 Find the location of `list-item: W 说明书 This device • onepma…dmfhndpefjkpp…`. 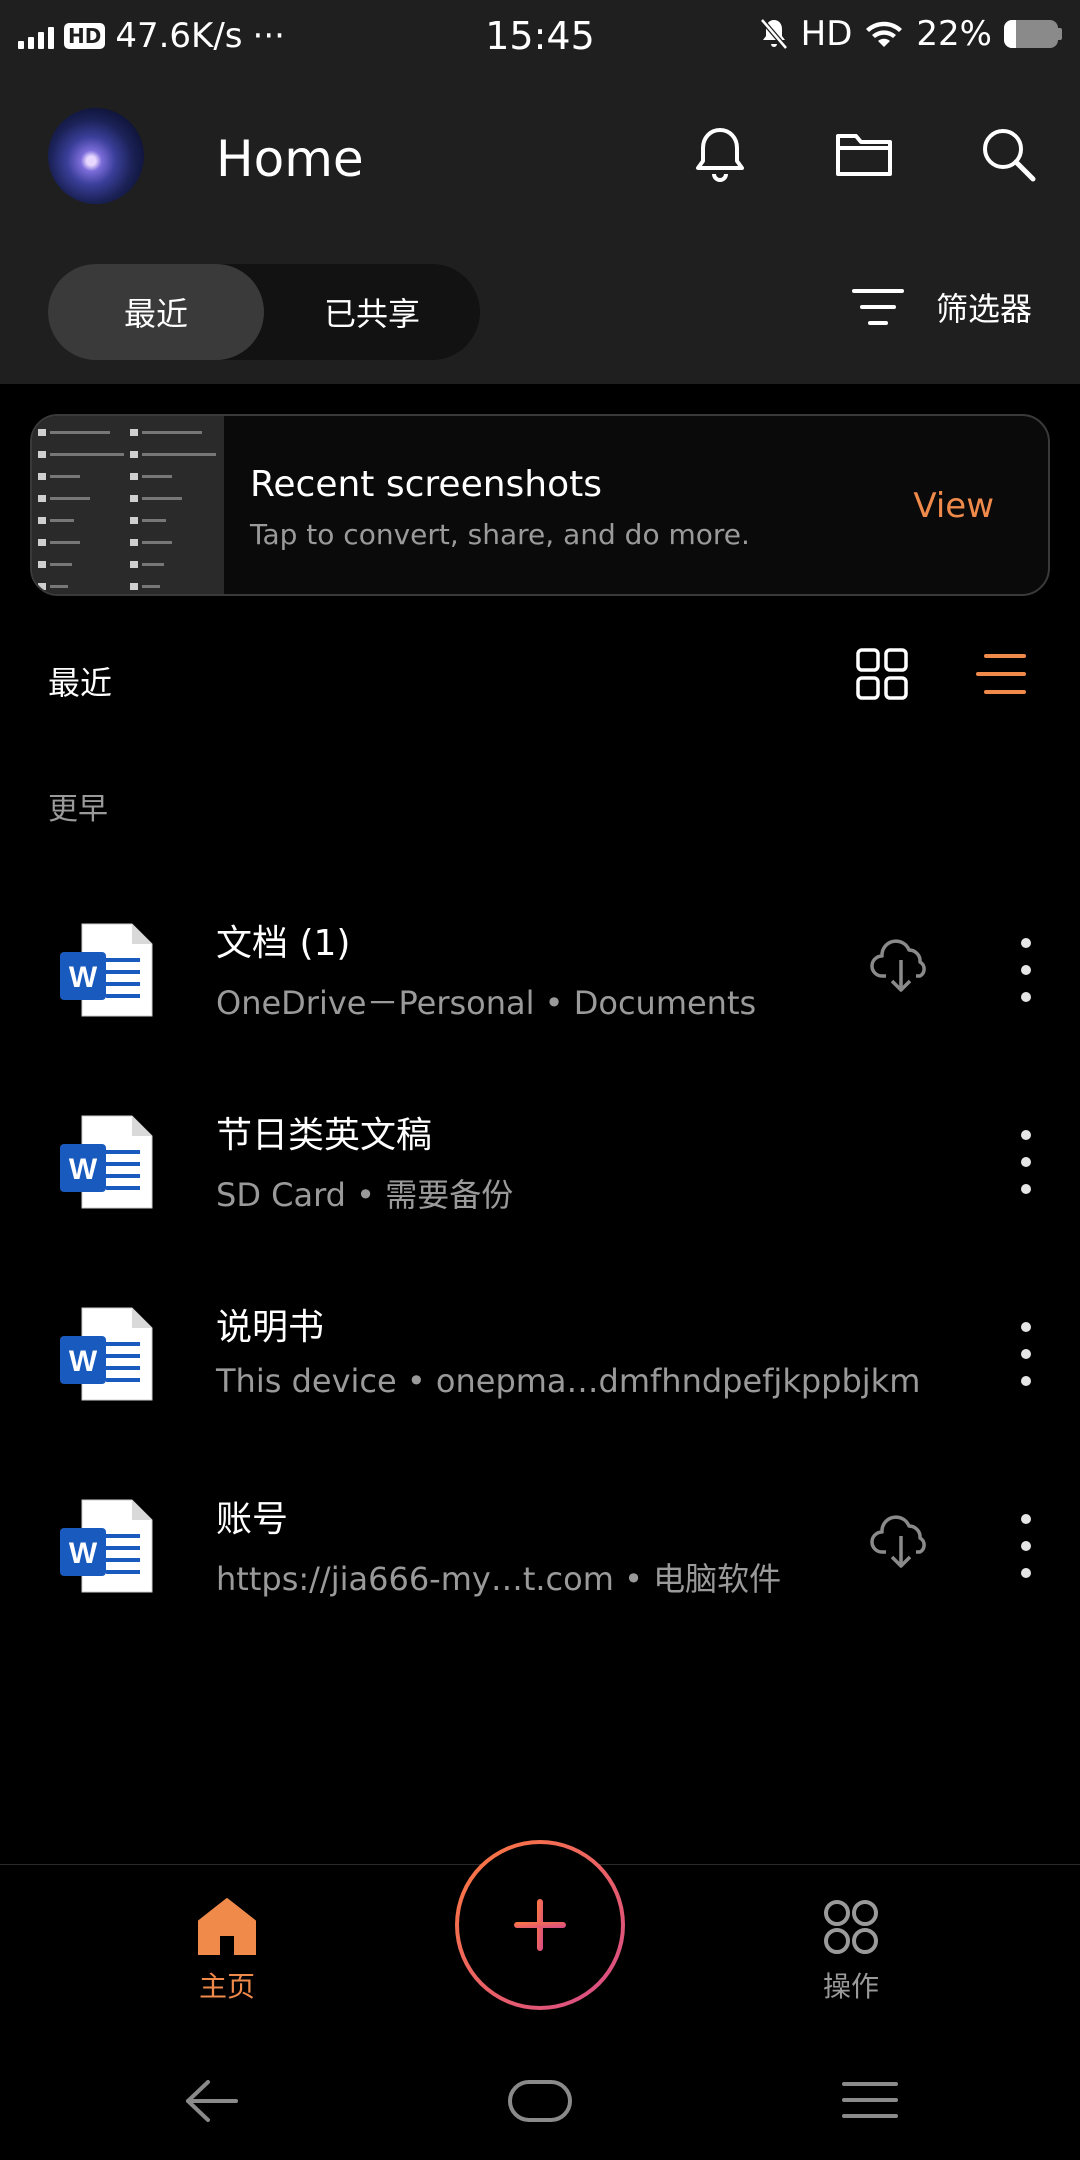

list-item: W 说明书 This device • onepma…dmfhndpefjkpp… is located at coordinates (540, 1353).